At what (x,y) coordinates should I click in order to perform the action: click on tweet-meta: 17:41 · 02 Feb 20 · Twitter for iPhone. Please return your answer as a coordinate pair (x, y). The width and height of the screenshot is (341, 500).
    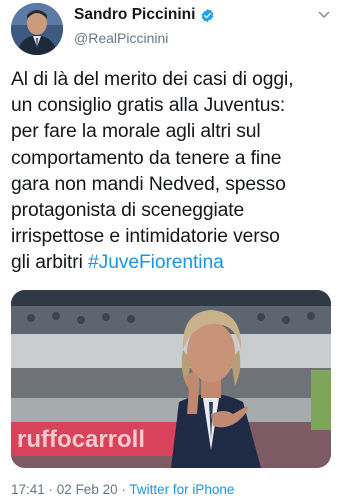
    Looking at the image, I should click on (122, 489).